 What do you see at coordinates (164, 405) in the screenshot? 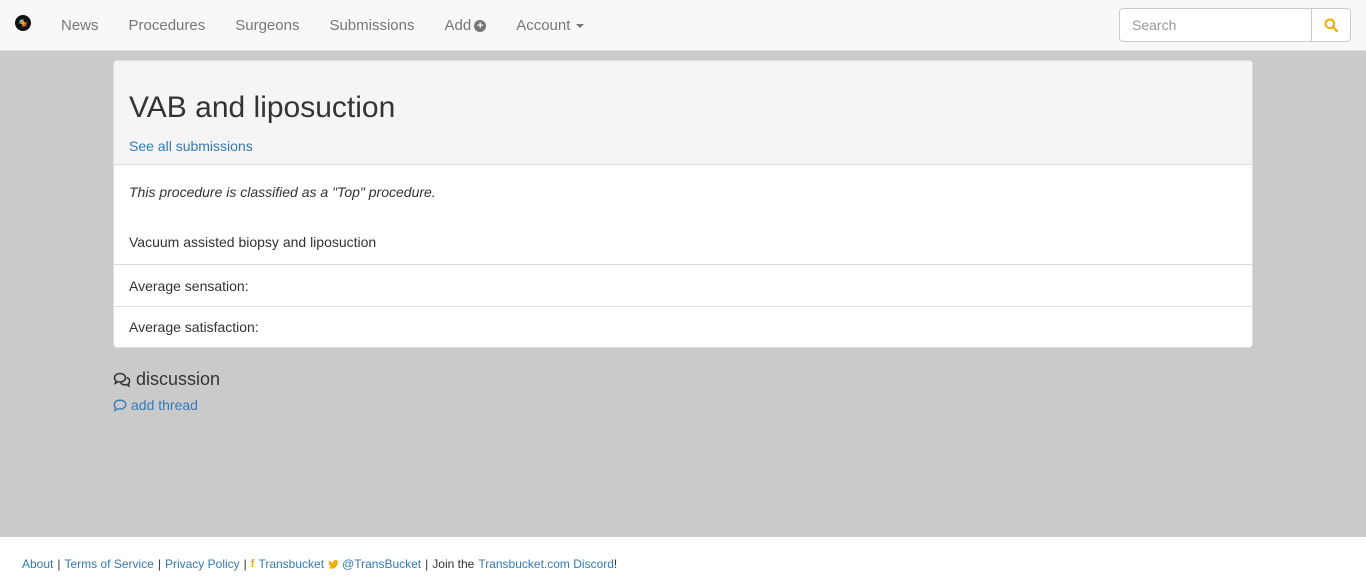
I see `add-thread-label: add thread` at bounding box center [164, 405].